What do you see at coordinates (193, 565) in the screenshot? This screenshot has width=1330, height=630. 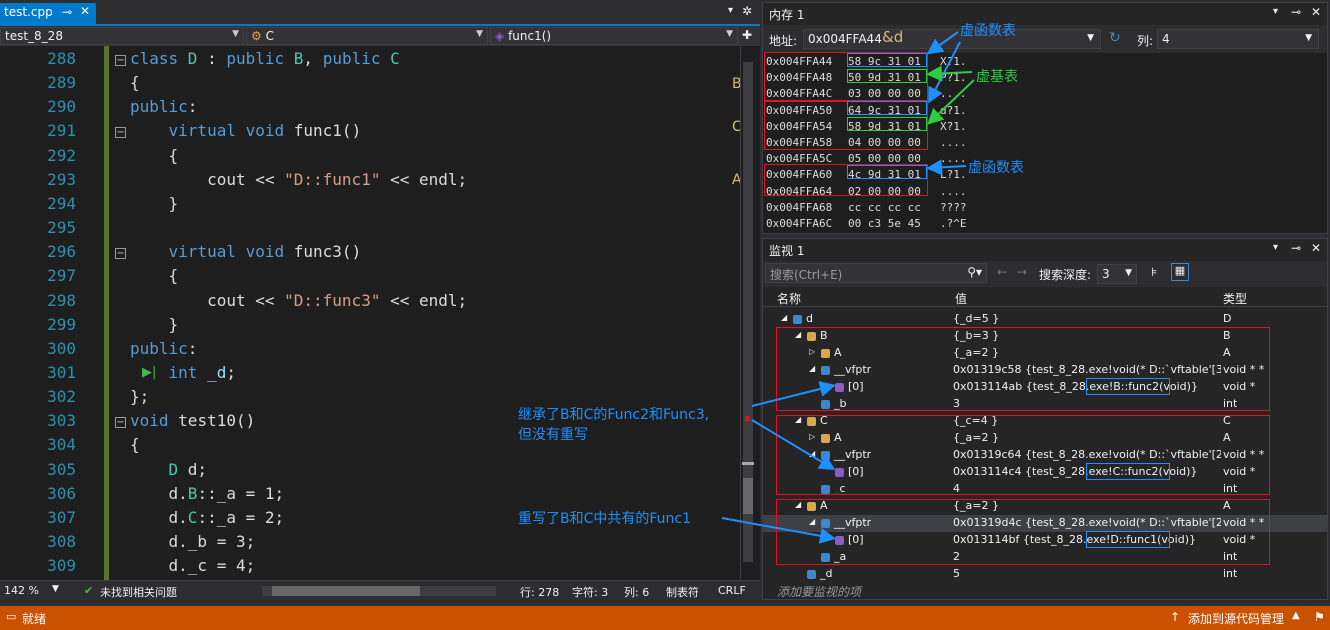 I see `code-line: d._c = 4;` at bounding box center [193, 565].